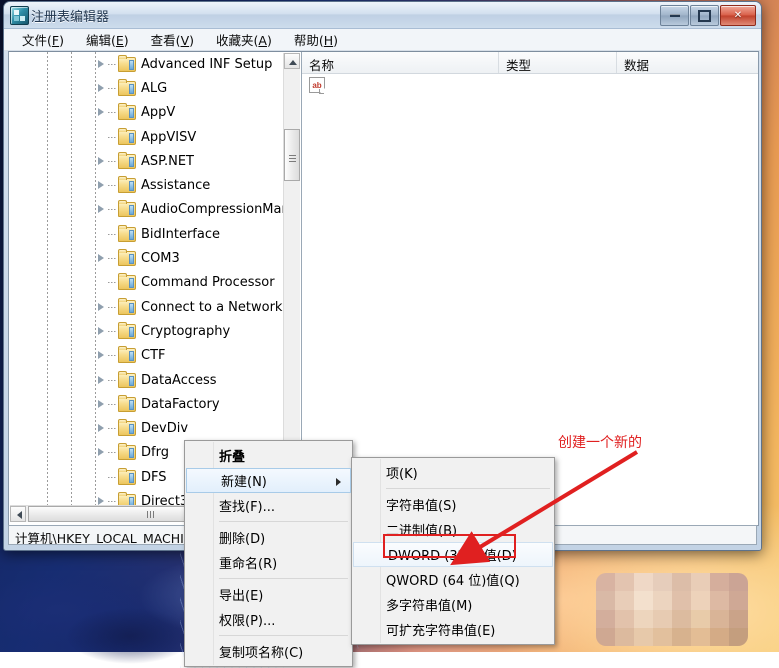 The height and width of the screenshot is (668, 779). Describe the element at coordinates (382, 15) in the screenshot. I see `title-bar: 注册表编辑器 ✕` at that location.